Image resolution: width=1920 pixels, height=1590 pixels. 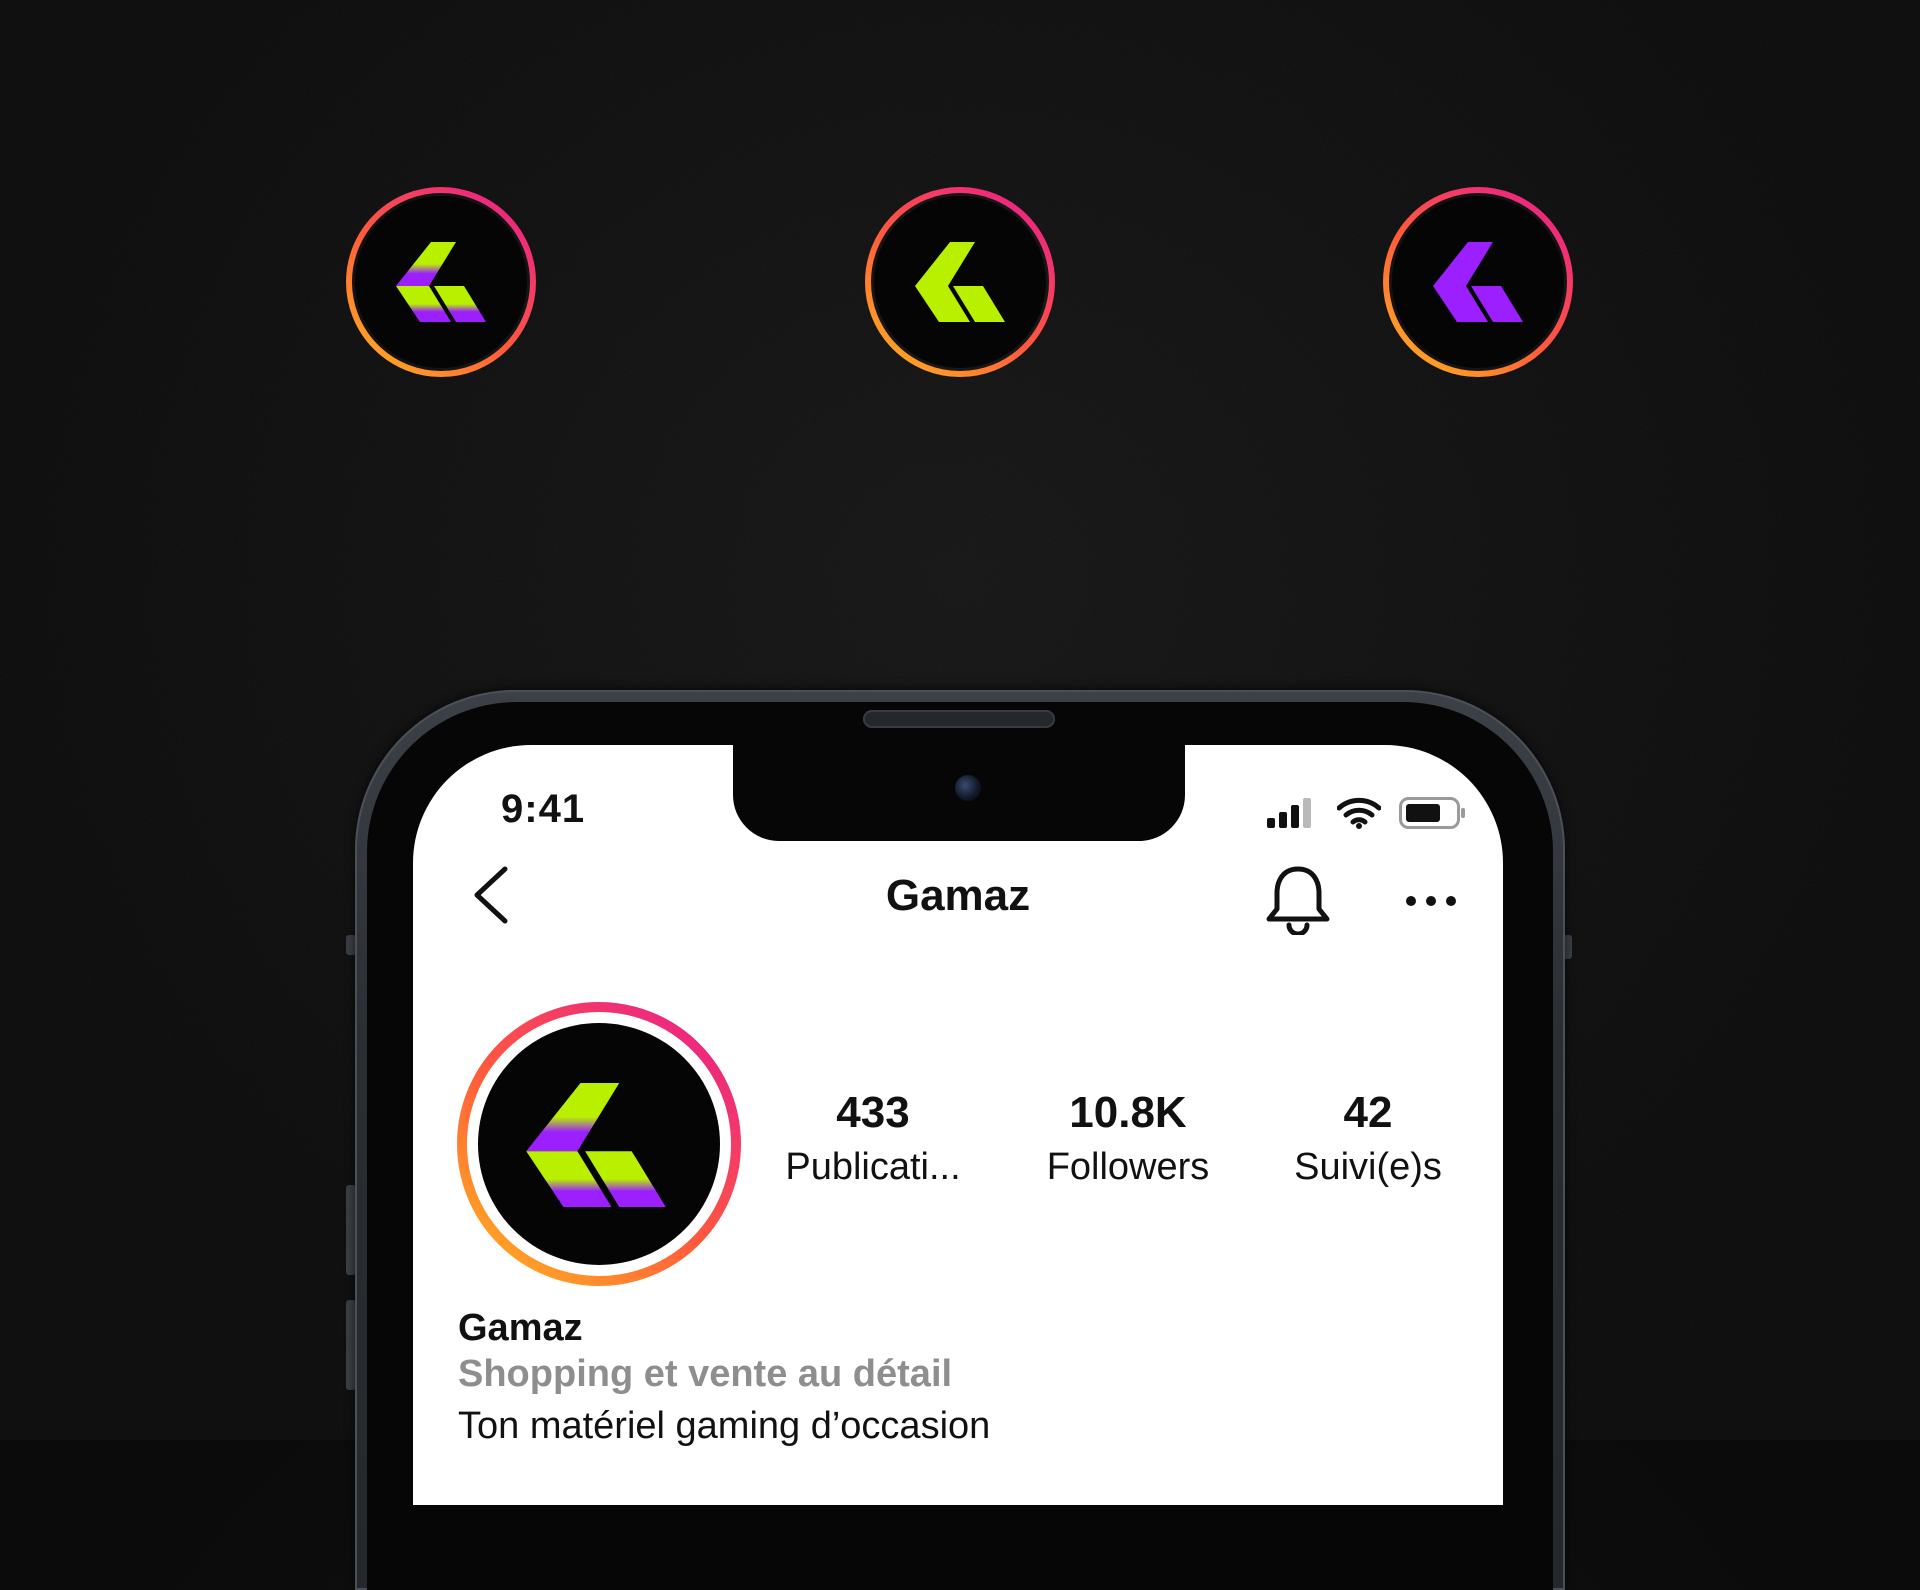 What do you see at coordinates (1128, 1112) in the screenshot?
I see `stat-value: 10.8K` at bounding box center [1128, 1112].